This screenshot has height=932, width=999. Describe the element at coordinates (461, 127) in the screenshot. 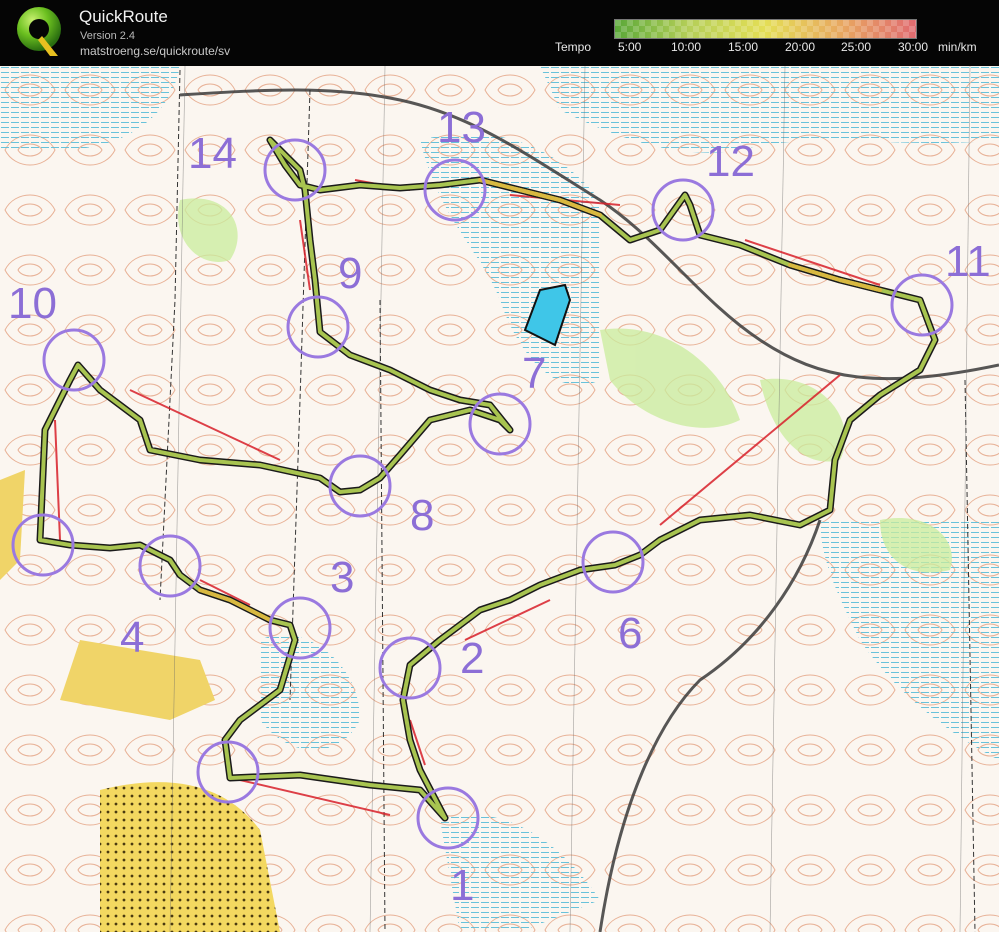

I see `control-number-13: 13` at that location.